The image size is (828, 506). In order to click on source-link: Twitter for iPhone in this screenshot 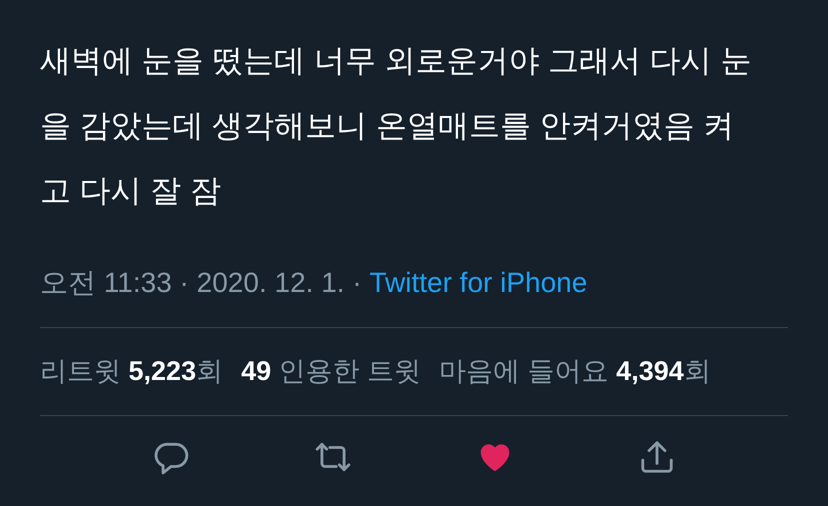, I will do `click(478, 283)`.